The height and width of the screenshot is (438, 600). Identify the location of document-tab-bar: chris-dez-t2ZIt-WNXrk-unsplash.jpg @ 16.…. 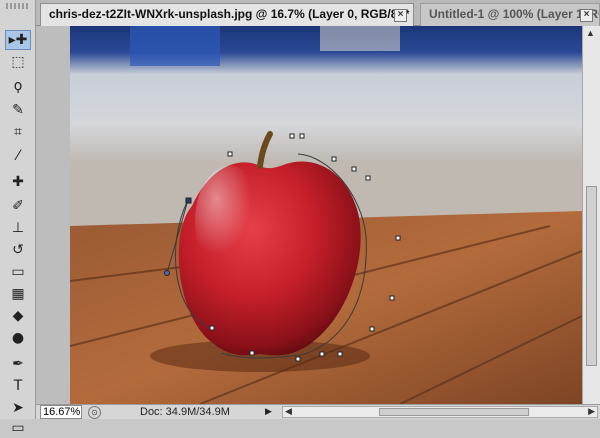
(318, 13).